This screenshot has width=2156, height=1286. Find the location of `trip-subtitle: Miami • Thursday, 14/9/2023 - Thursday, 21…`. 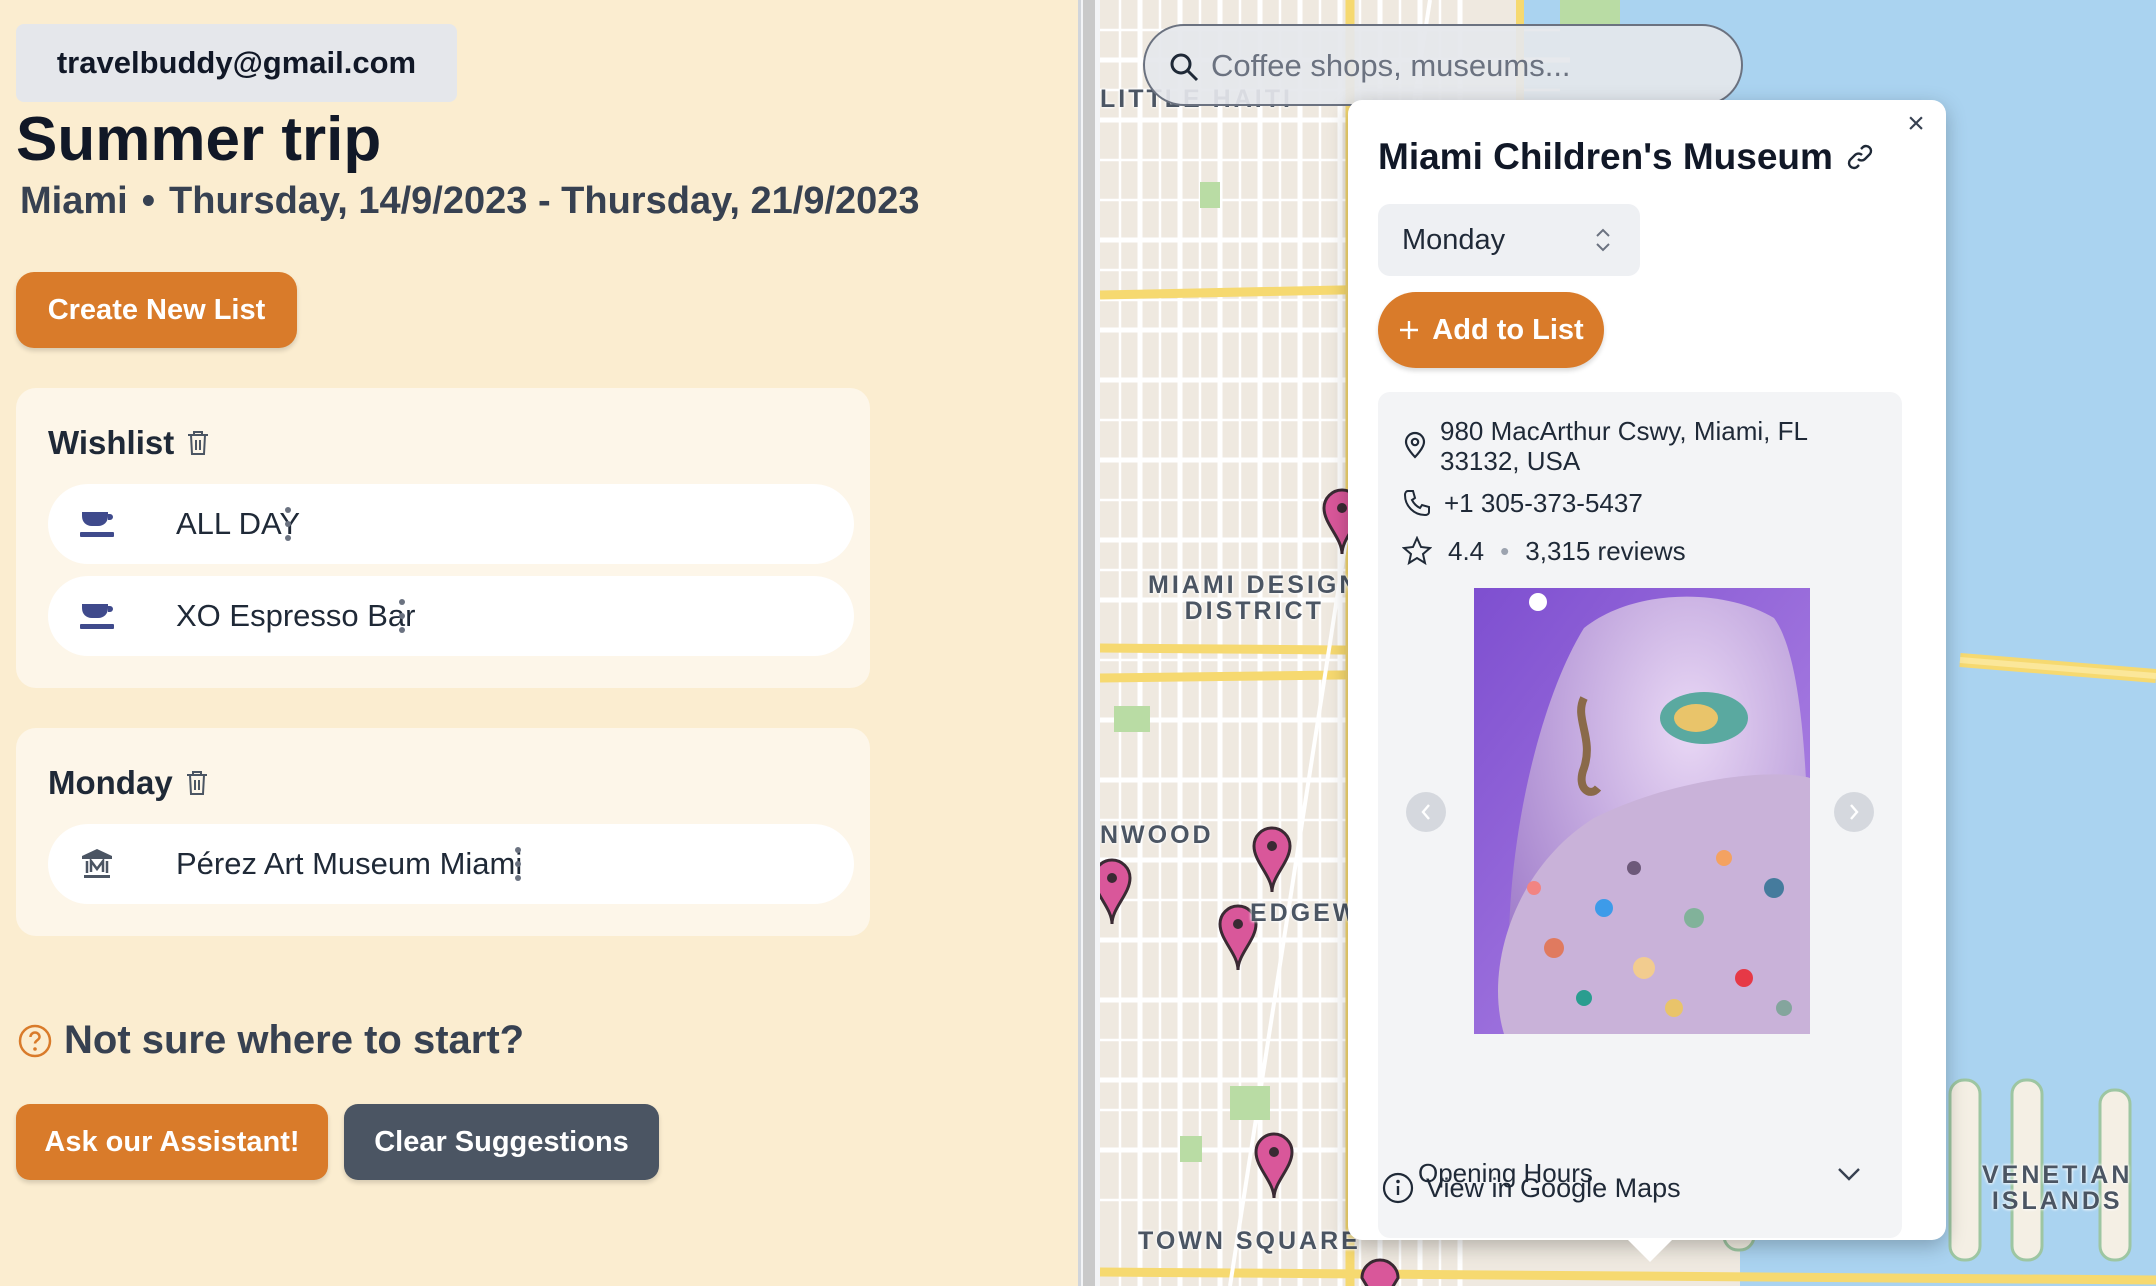

trip-subtitle: Miami • Thursday, 14/9/2023 - Thursday, 21… is located at coordinates (470, 201).